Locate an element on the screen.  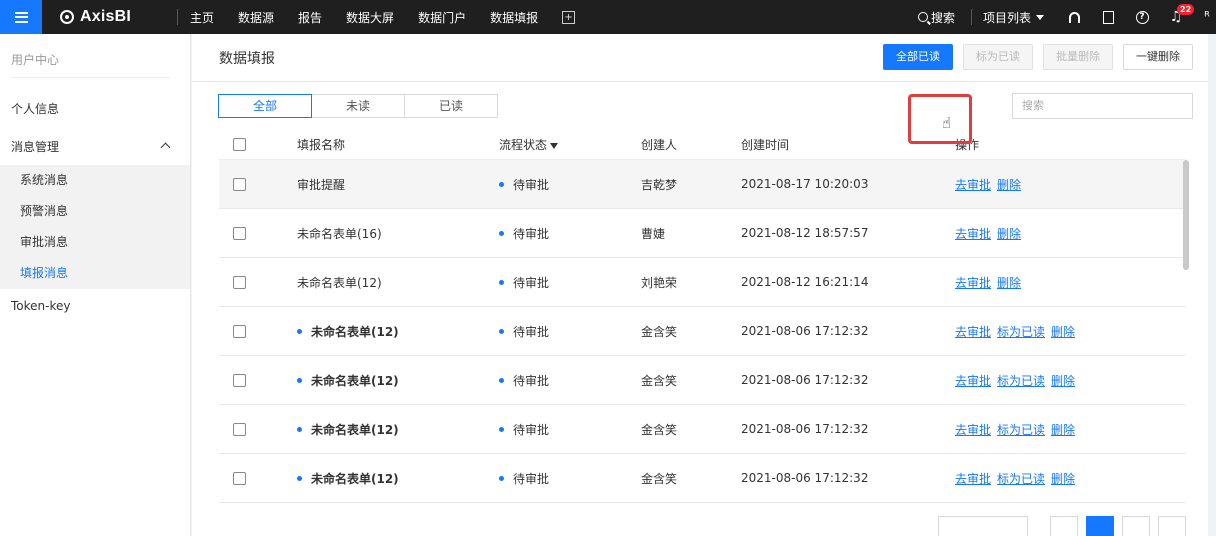
next-page-button is located at coordinates (1172, 526).